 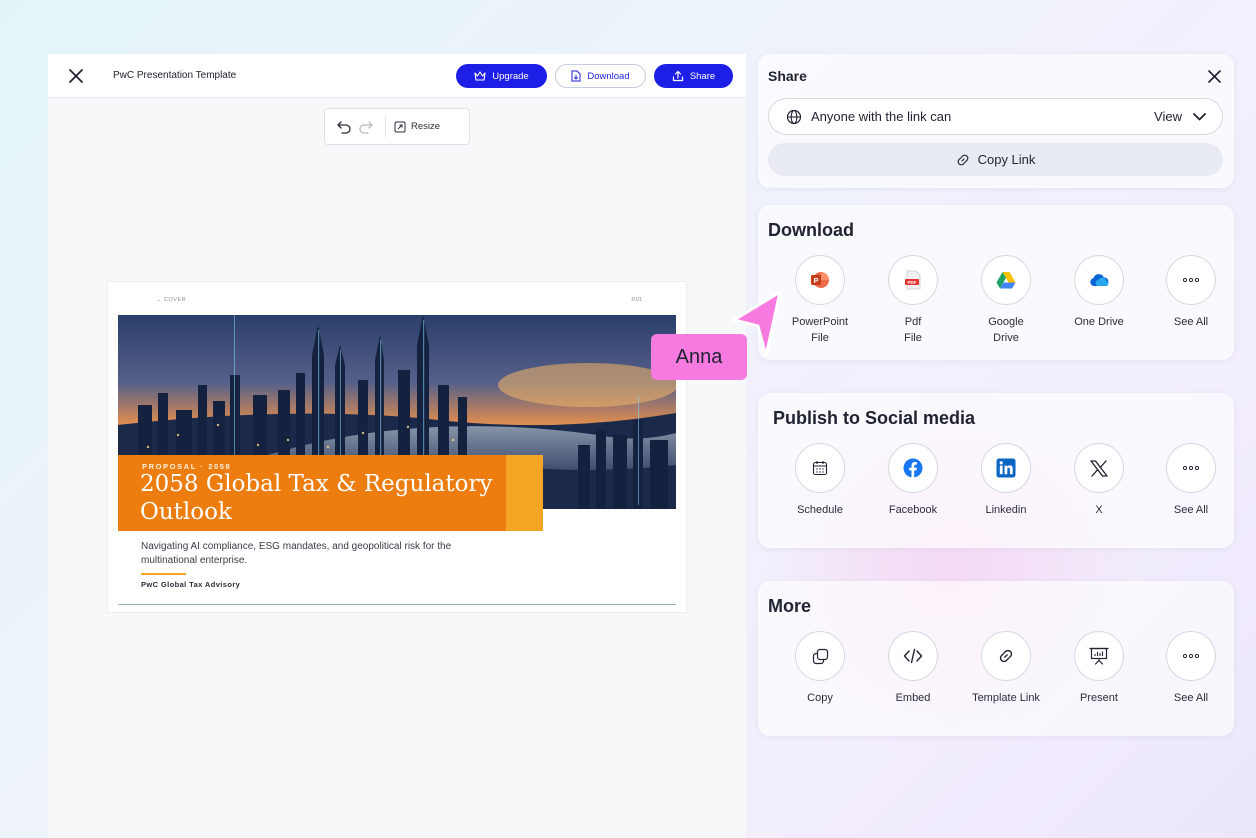 I want to click on download-see-all-option: See All, so click(x=1191, y=292).